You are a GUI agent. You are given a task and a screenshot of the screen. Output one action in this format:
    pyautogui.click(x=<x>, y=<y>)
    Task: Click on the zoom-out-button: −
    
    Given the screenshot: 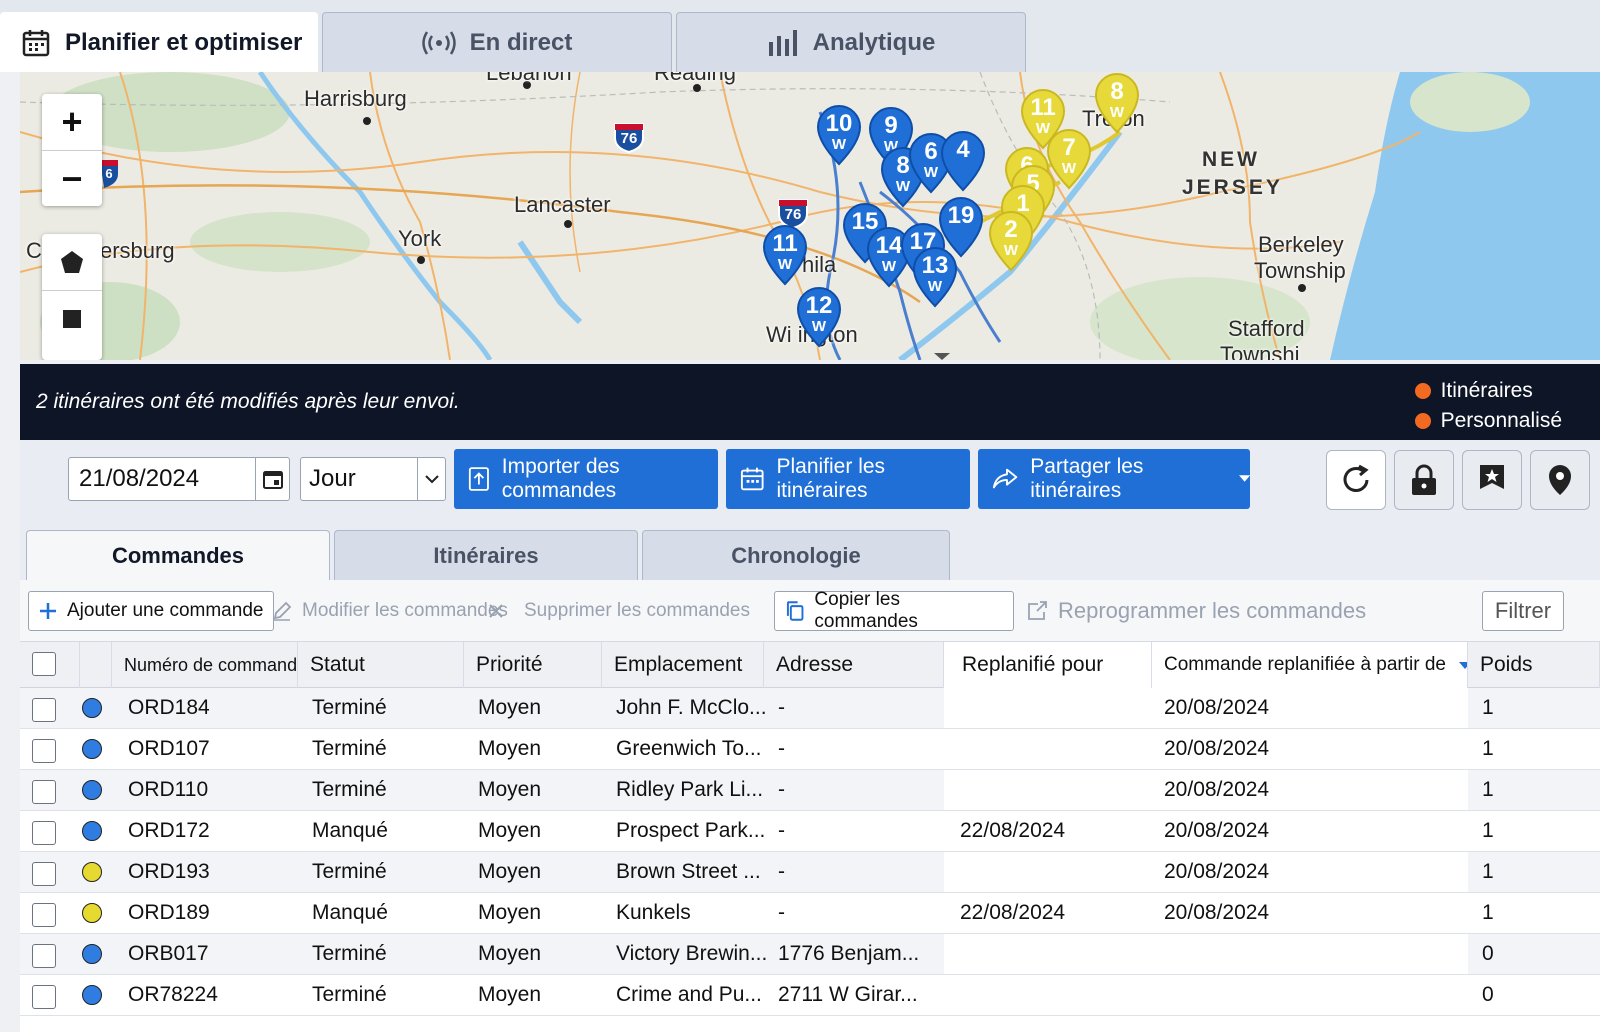 What is the action you would take?
    pyautogui.click(x=72, y=178)
    